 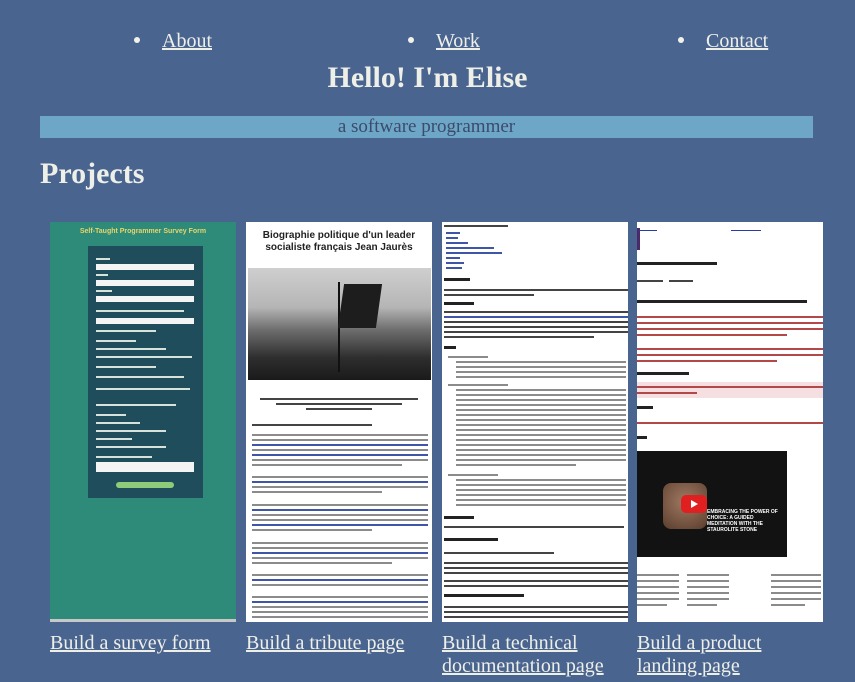 What do you see at coordinates (143, 643) in the screenshot?
I see `project-link-survey: Build a survey form` at bounding box center [143, 643].